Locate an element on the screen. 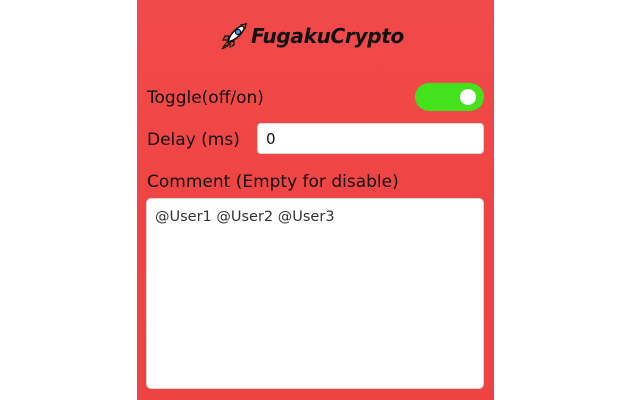 The height and width of the screenshot is (400, 640). brand-logo: FugakuCrypto is located at coordinates (311, 36).